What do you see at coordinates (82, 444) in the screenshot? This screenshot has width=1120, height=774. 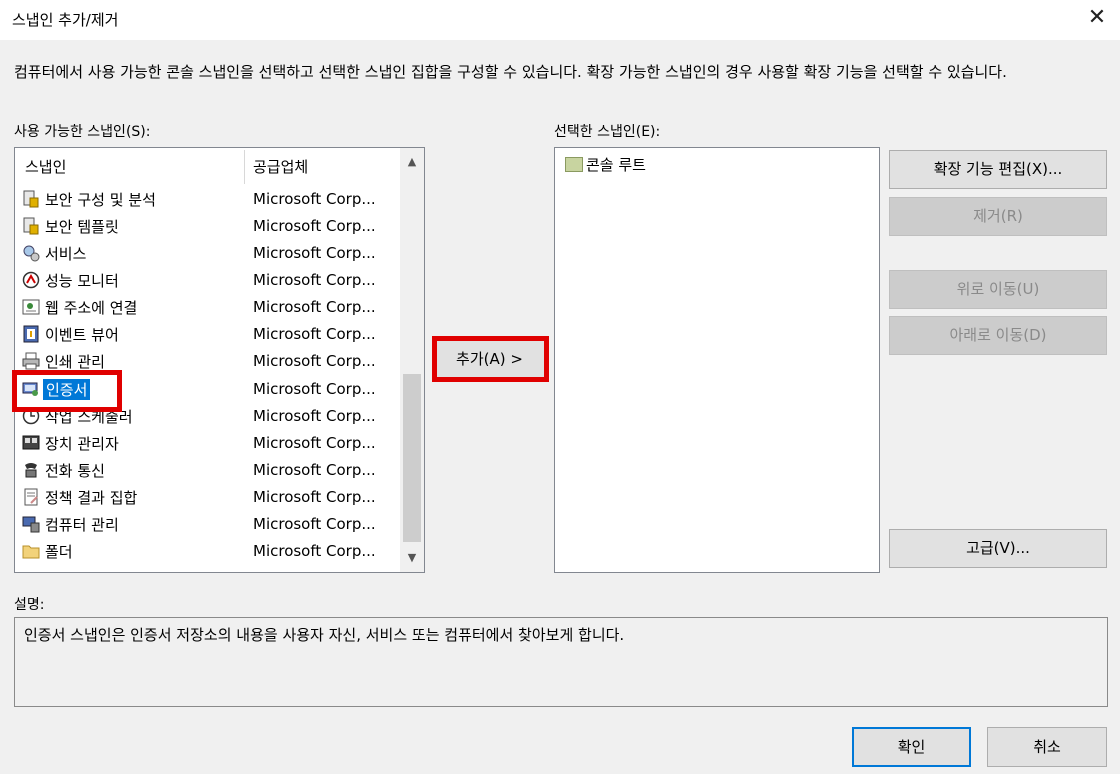 I see `snapin-name: 장치 관리자` at bounding box center [82, 444].